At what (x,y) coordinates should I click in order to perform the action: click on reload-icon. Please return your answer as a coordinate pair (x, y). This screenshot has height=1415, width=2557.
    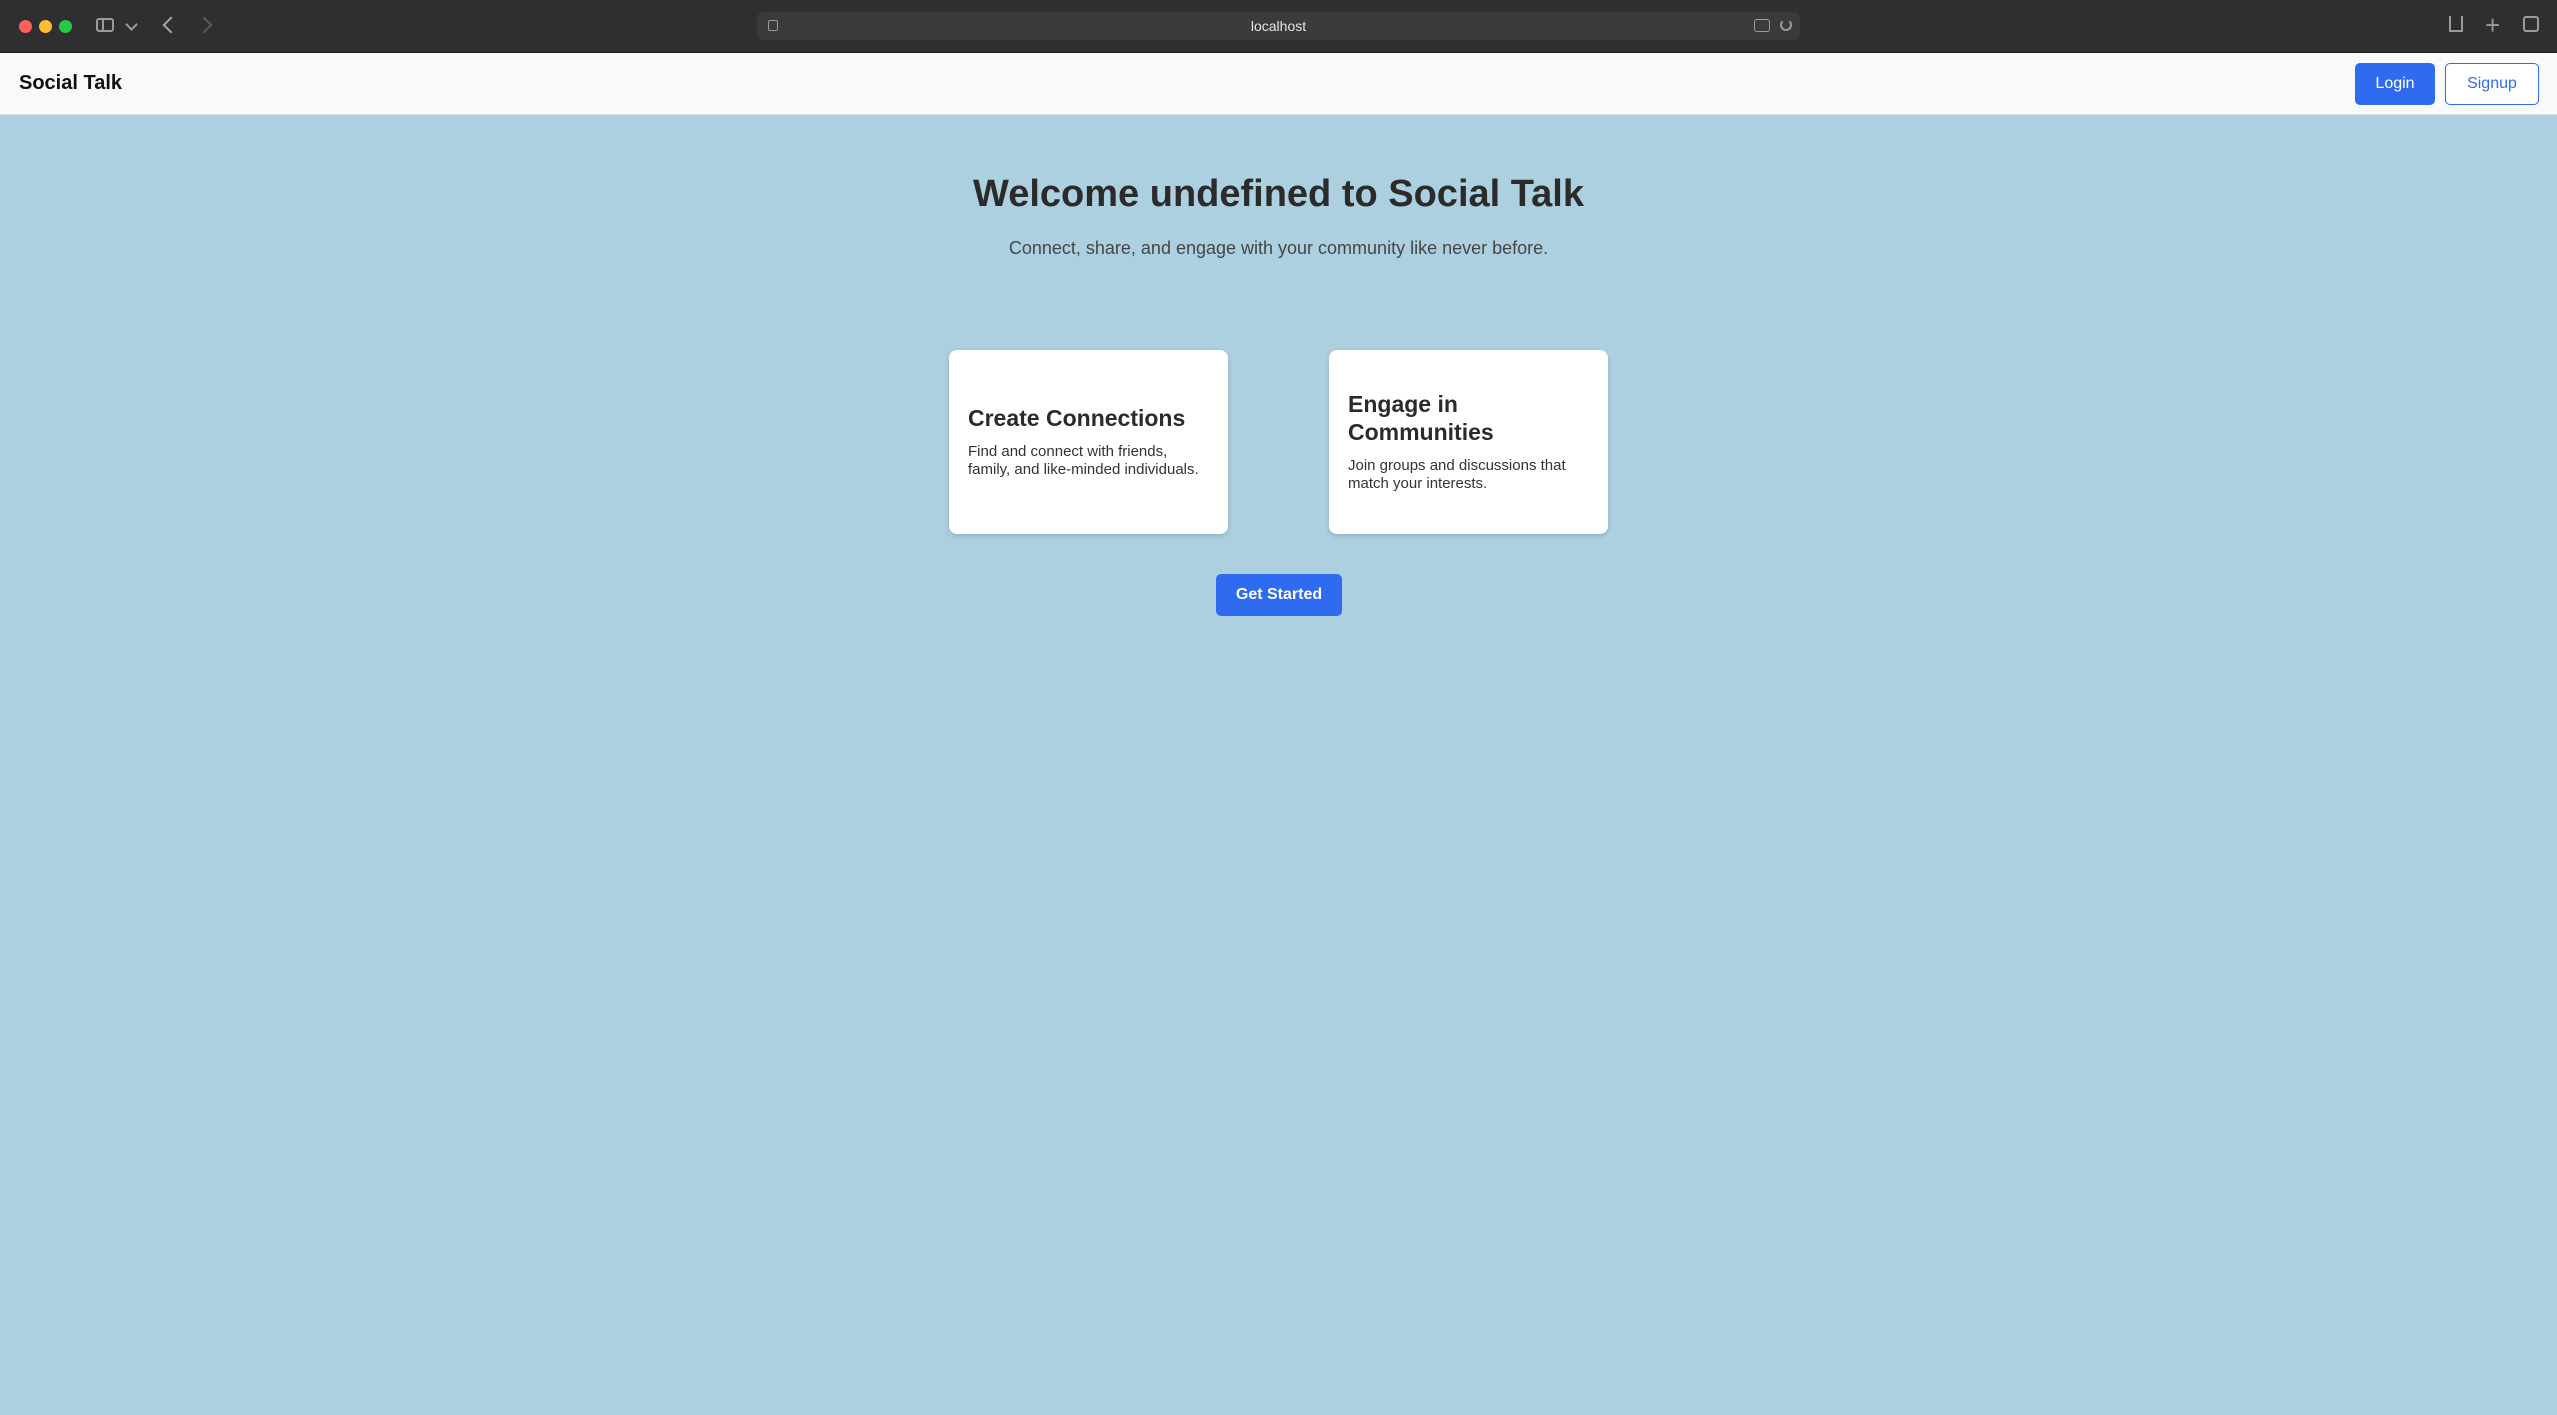
    Looking at the image, I should click on (1786, 25).